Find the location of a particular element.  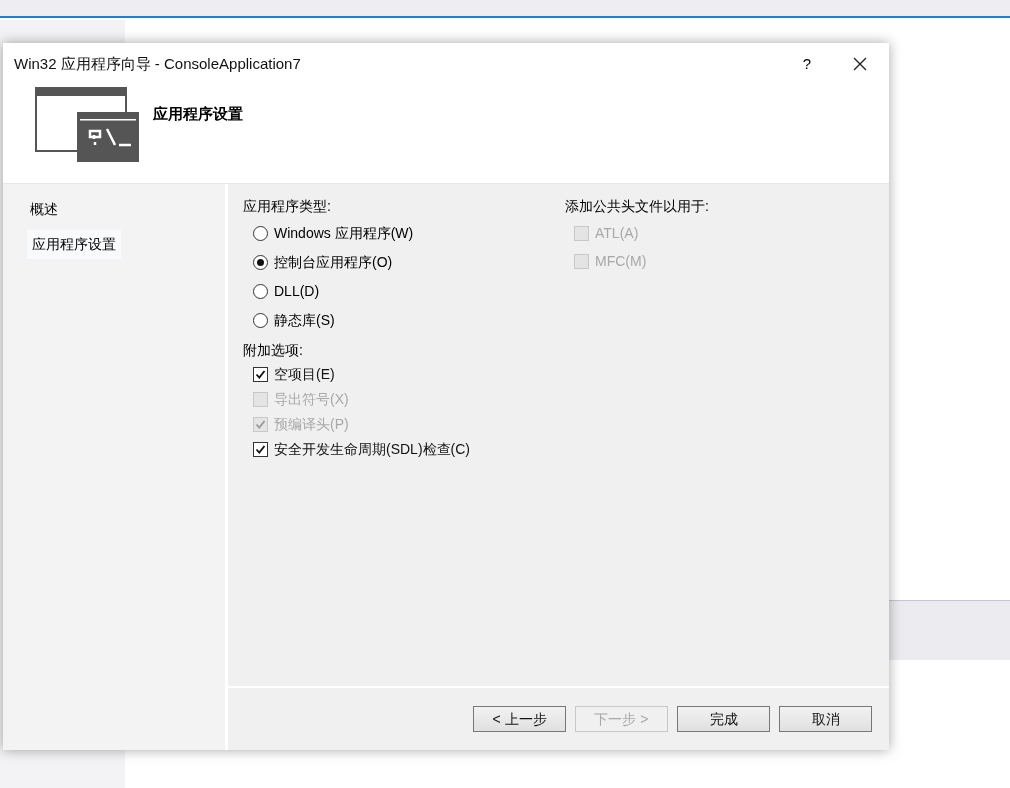

window-title: Win32 应用程序向导 - ConsoleApplication7 is located at coordinates (157, 63).